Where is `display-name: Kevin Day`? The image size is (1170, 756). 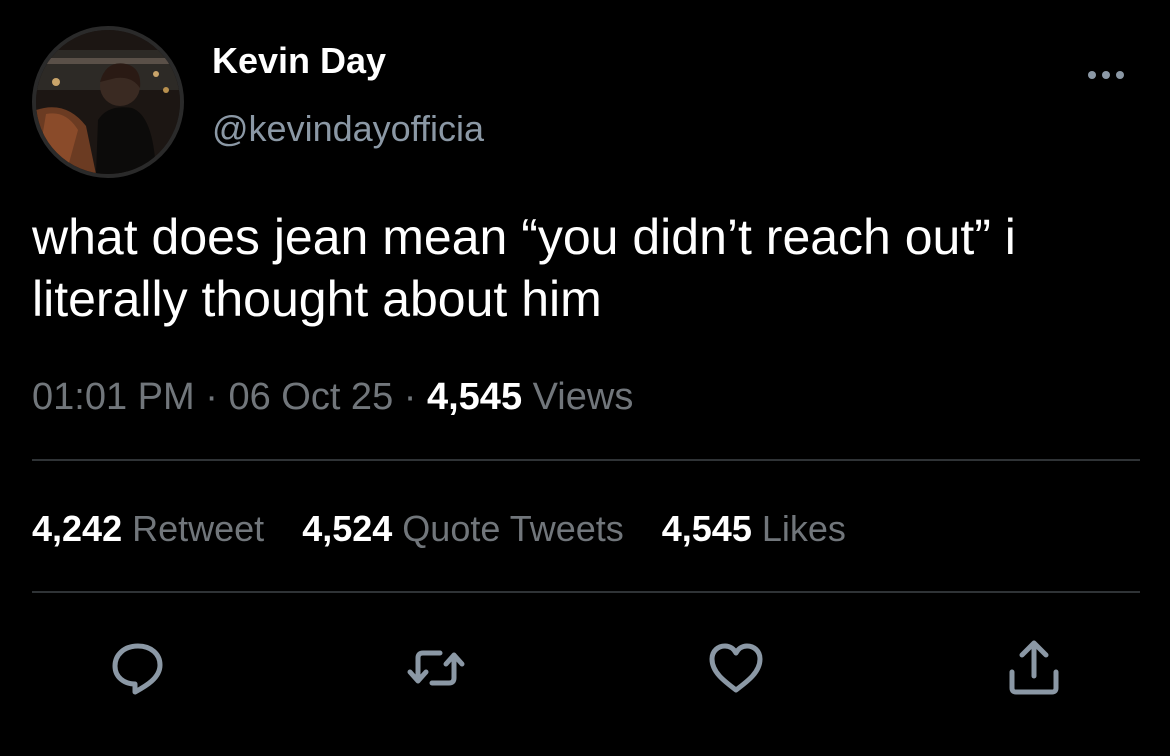
display-name: Kevin Day is located at coordinates (299, 61).